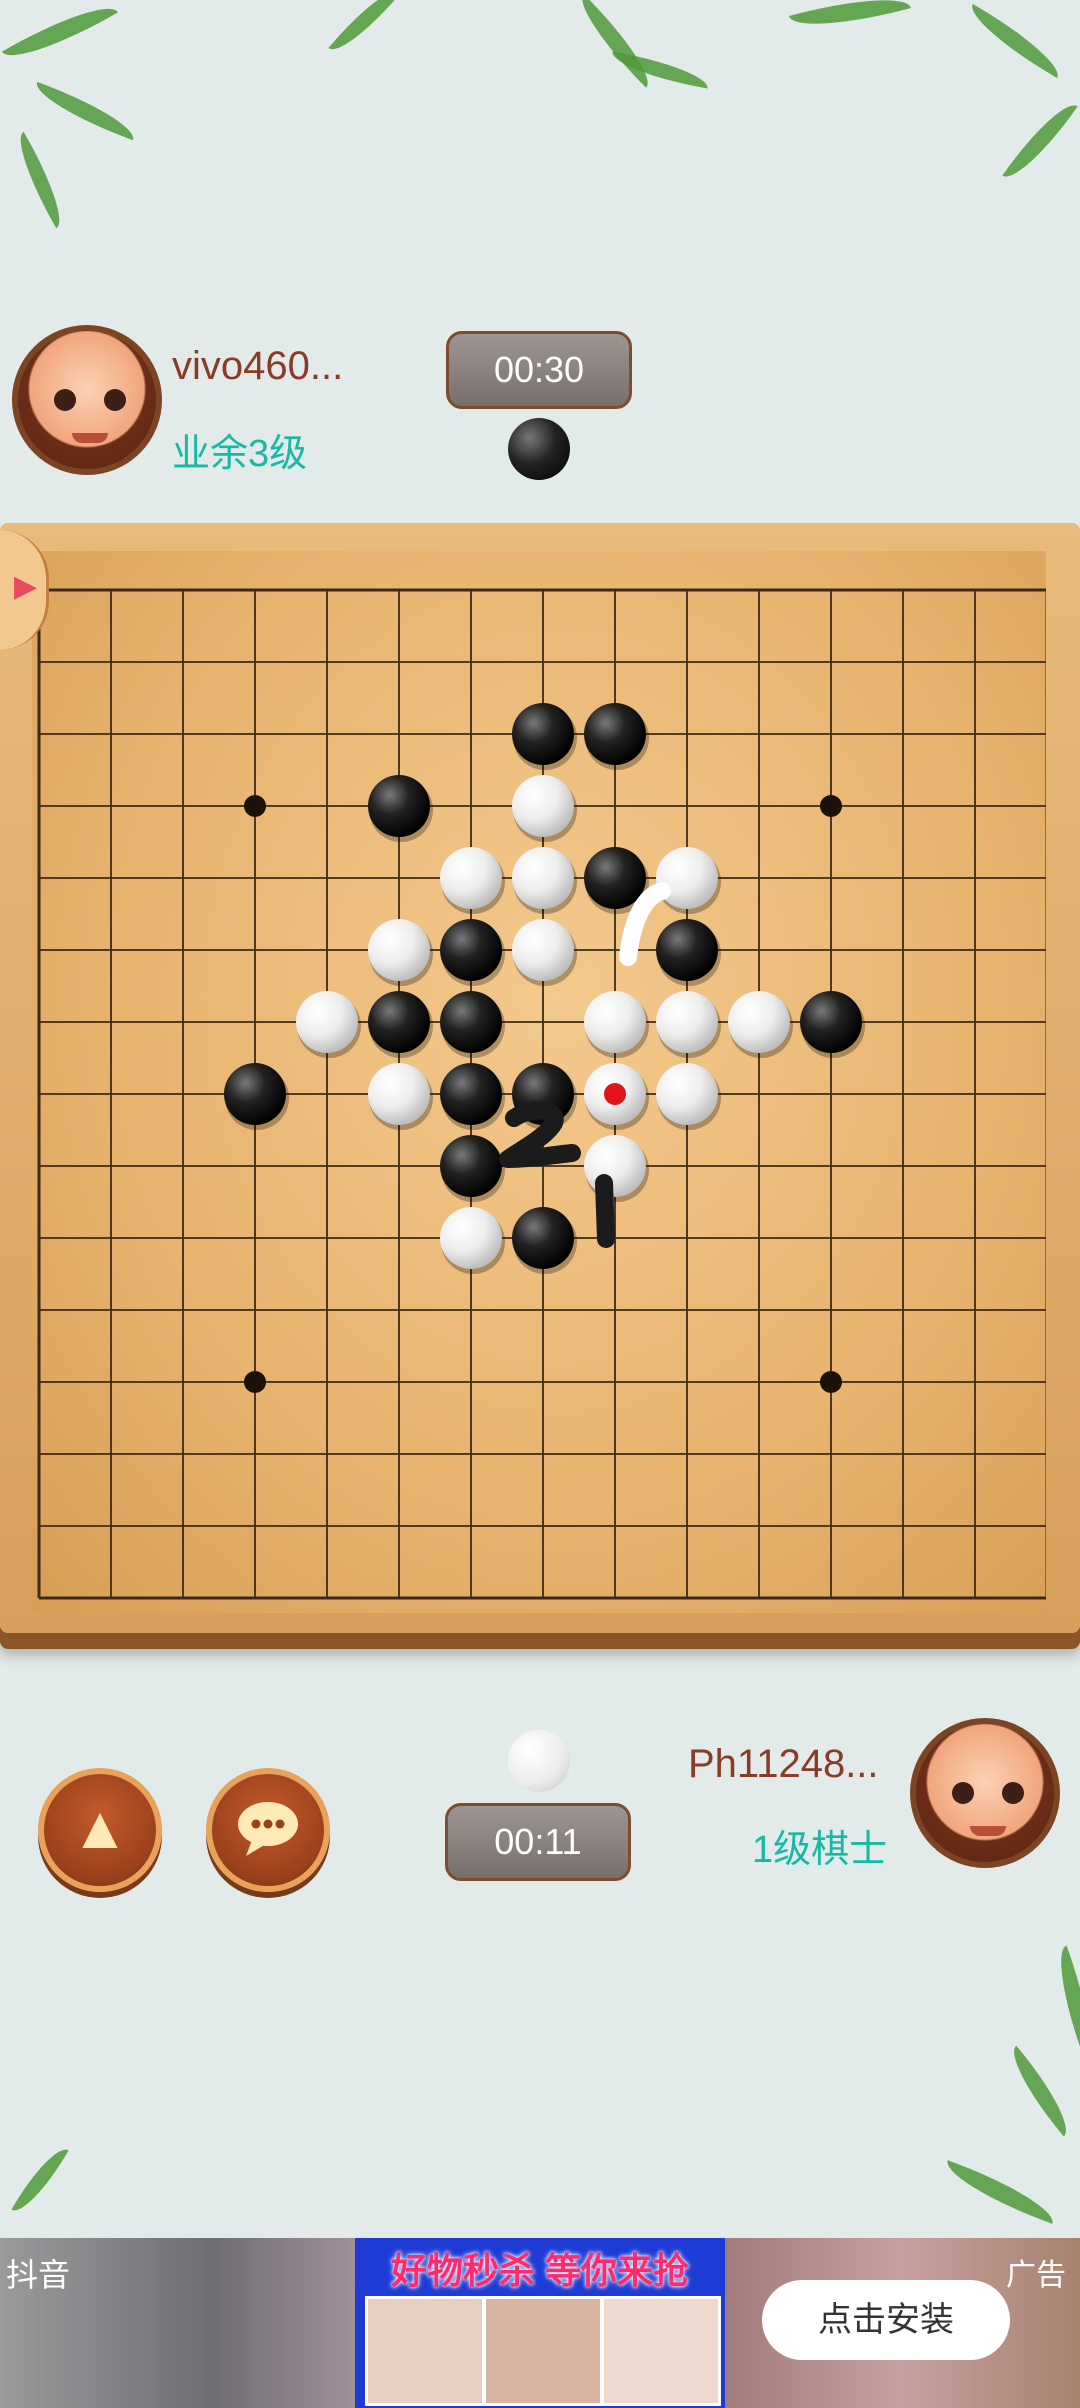 Image resolution: width=1080 pixels, height=2408 pixels. I want to click on chat-button, so click(268, 1830).